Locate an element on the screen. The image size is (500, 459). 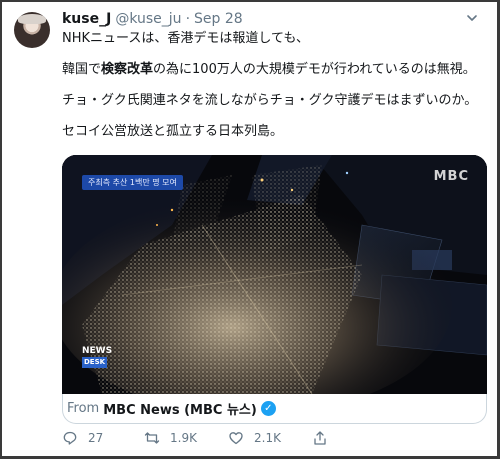
display-name: kuse_J is located at coordinates (86, 19).